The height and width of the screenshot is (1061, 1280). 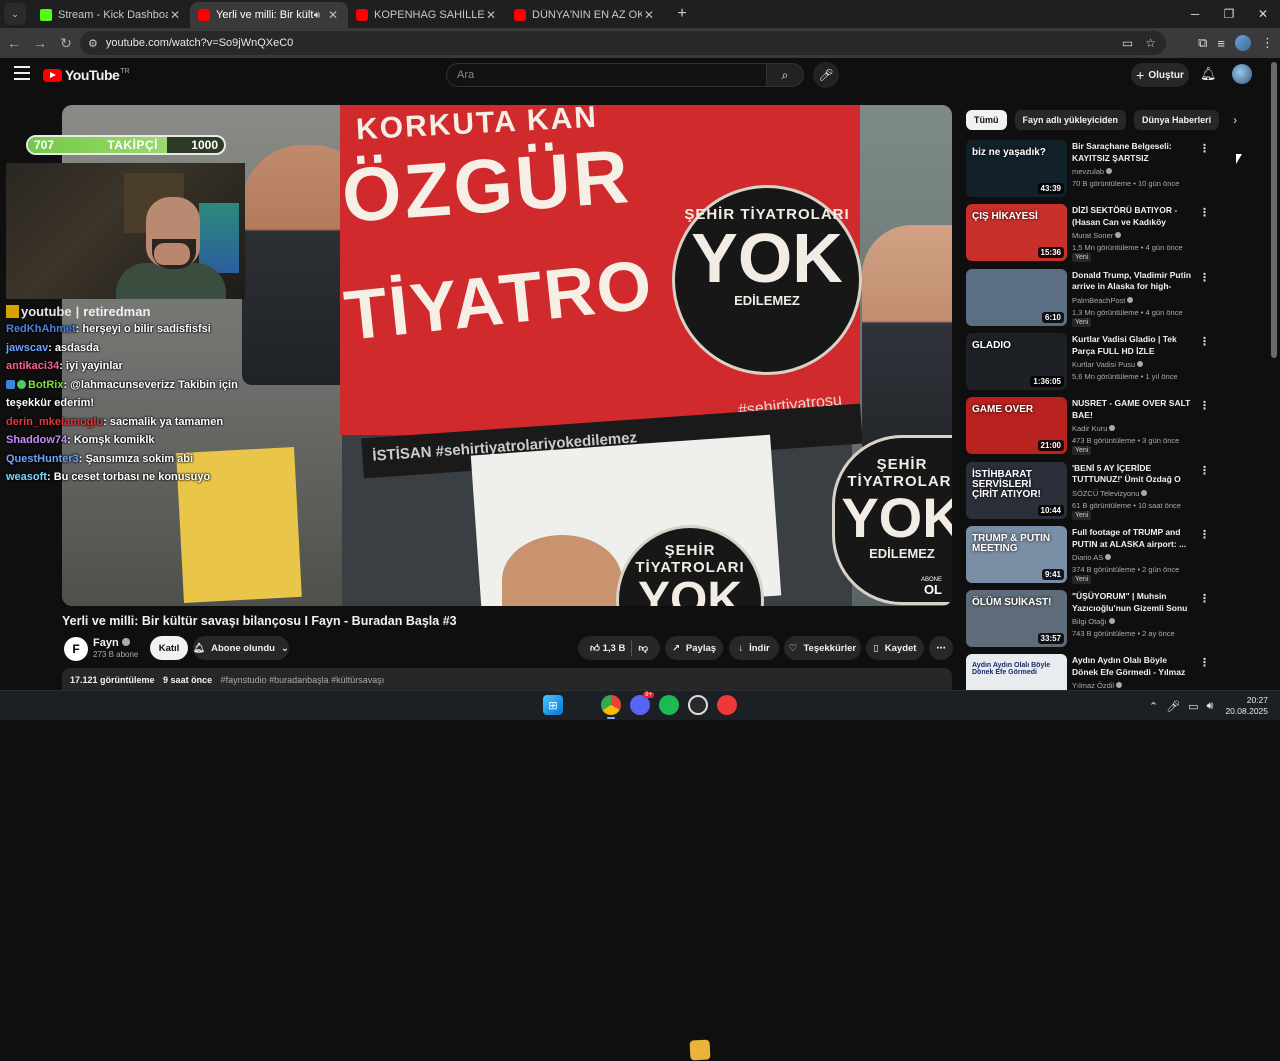 What do you see at coordinates (1267, 43) in the screenshot?
I see `browser-menu-icon: ⋮` at bounding box center [1267, 43].